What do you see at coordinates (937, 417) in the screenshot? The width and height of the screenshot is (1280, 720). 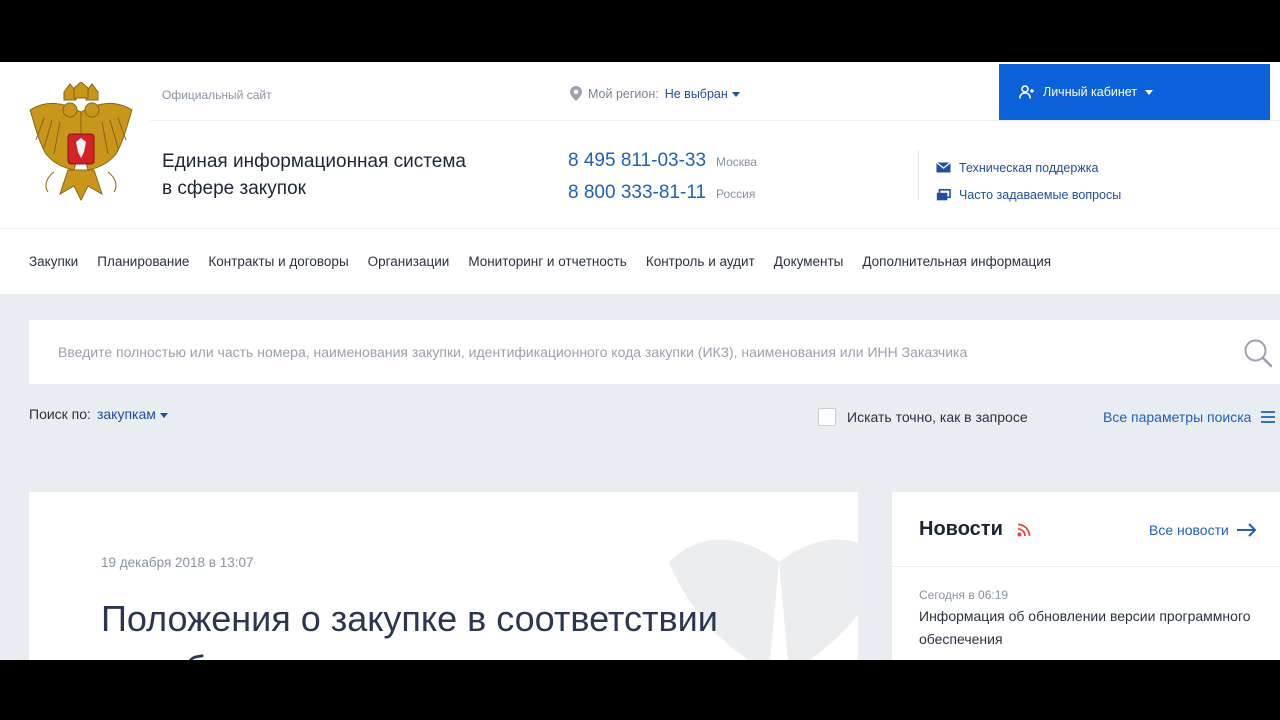 I see `exact-search-label: Искать точно, как в запросе` at bounding box center [937, 417].